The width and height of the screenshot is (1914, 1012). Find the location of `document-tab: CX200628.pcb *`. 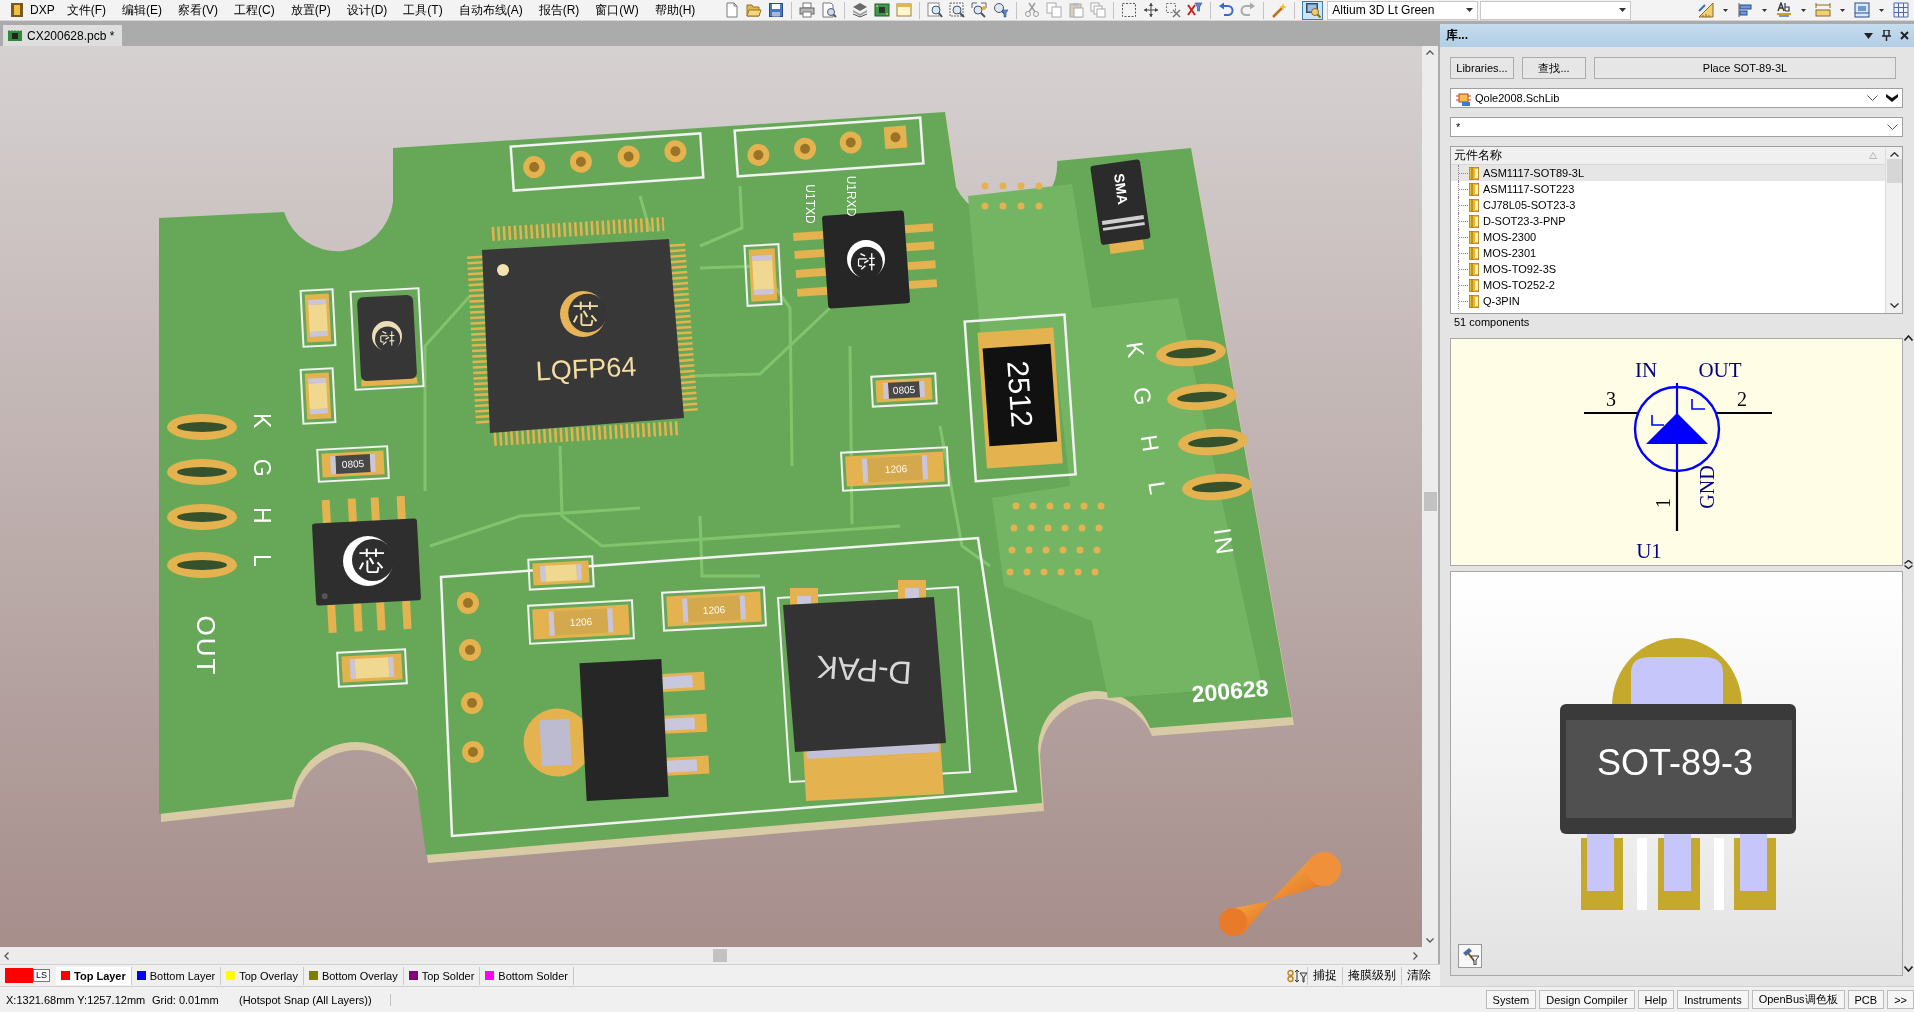

document-tab: CX200628.pcb * is located at coordinates (63, 35).